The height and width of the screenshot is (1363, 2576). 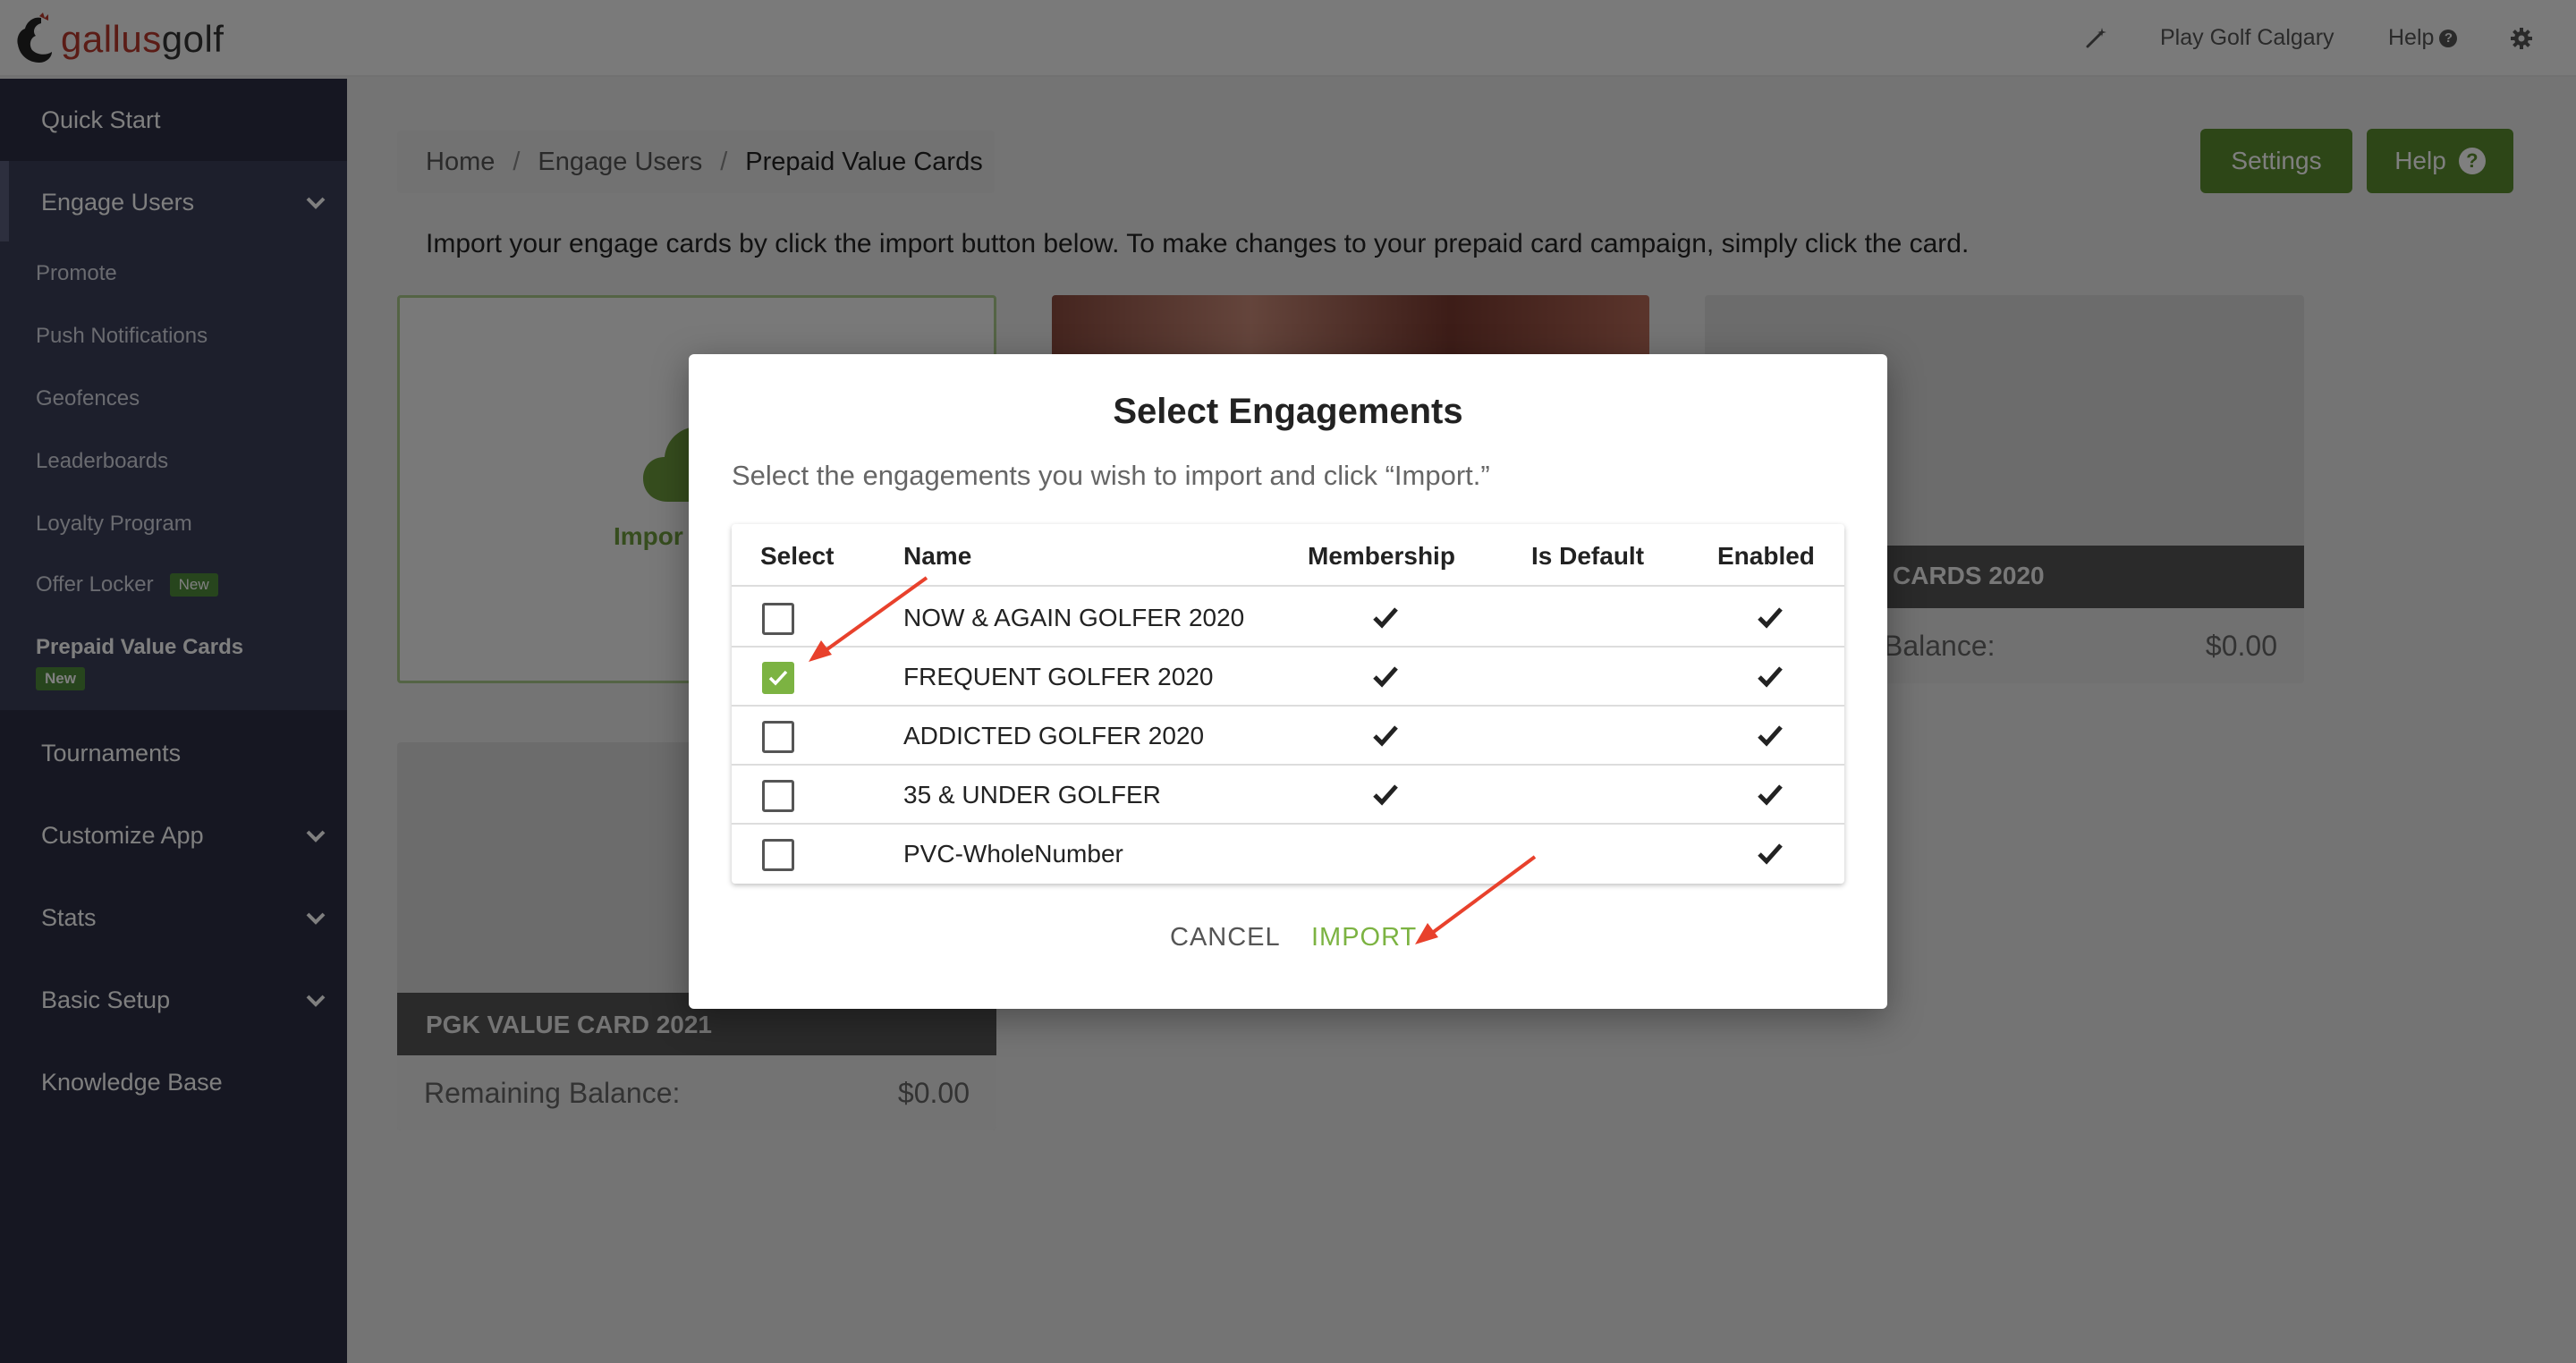 What do you see at coordinates (1288, 736) in the screenshot?
I see `table-row: ADDICTED GOLFER 2020` at bounding box center [1288, 736].